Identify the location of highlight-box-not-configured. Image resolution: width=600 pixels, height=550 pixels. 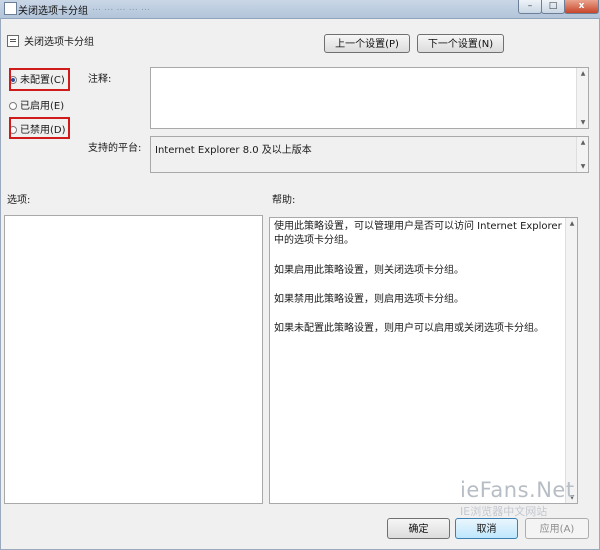
(39, 79).